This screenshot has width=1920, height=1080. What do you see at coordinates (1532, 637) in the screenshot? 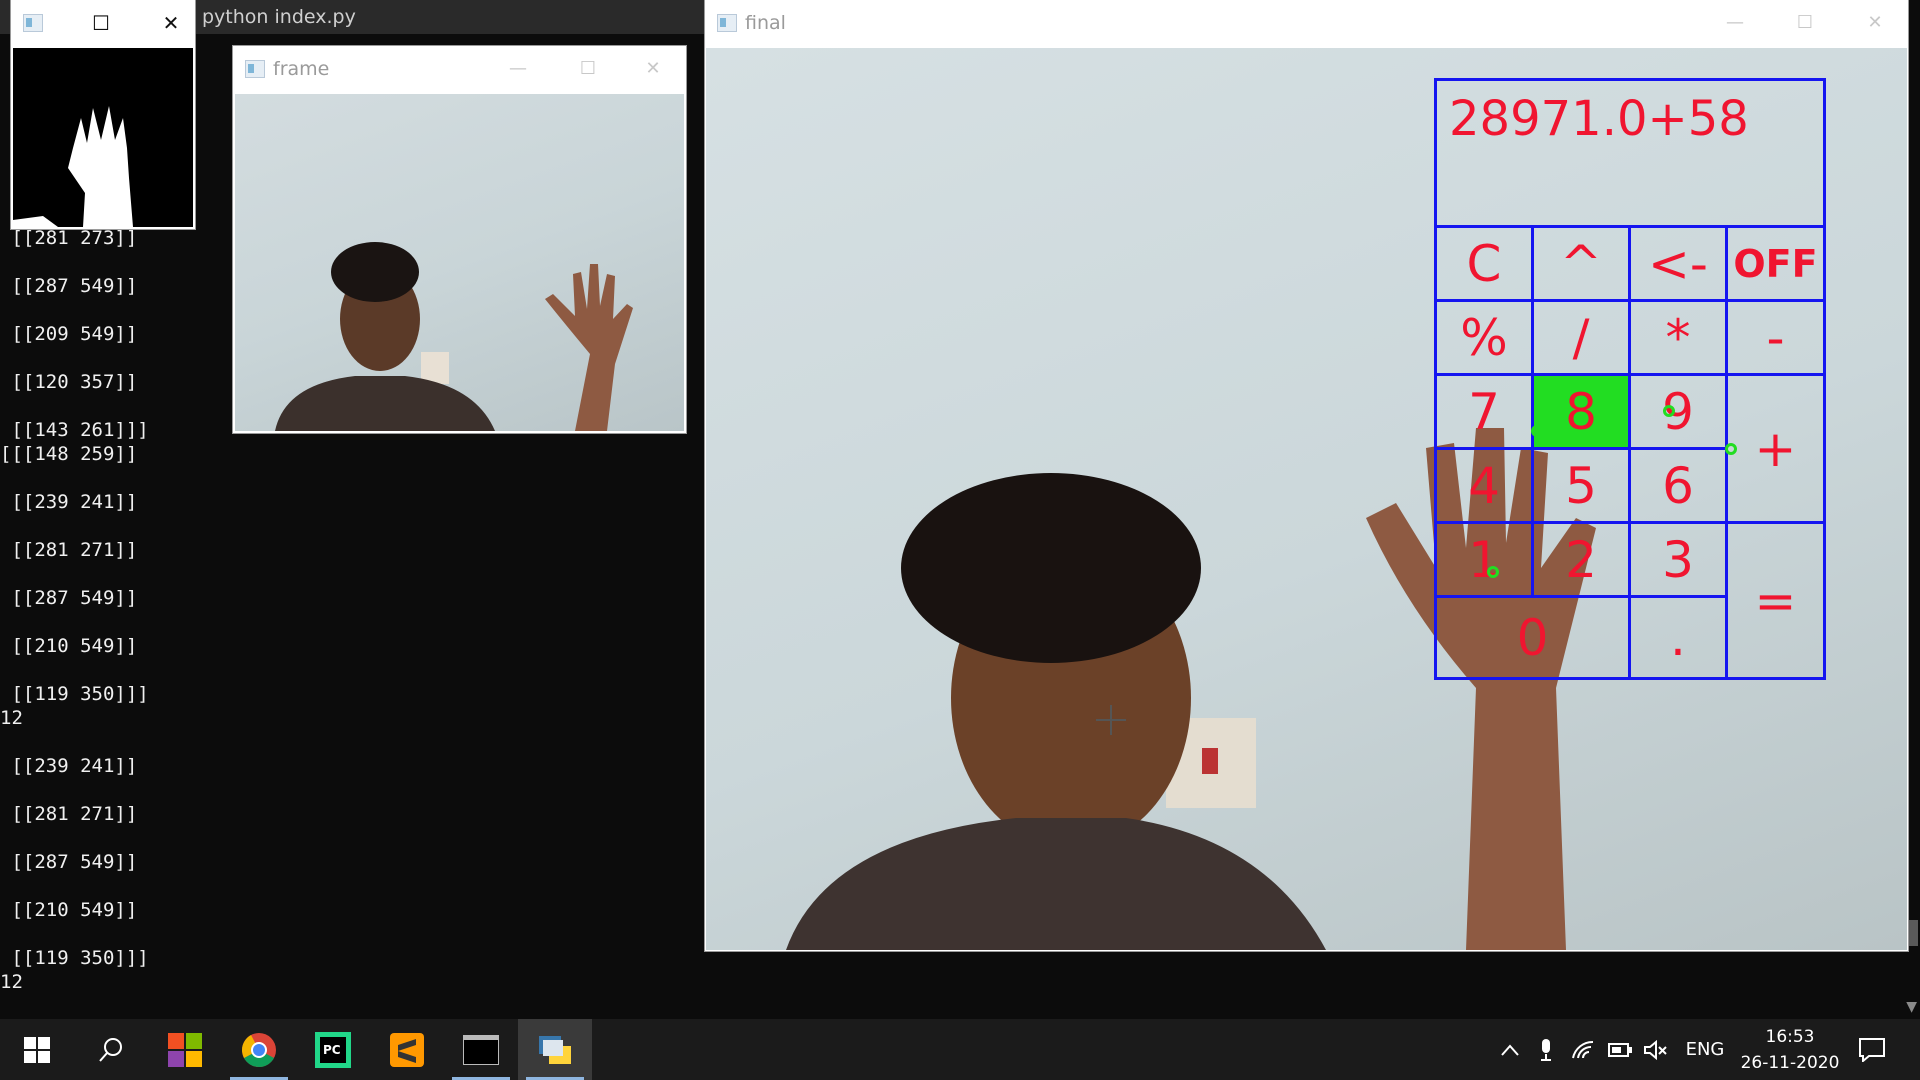
I see `key-0: 0` at bounding box center [1532, 637].